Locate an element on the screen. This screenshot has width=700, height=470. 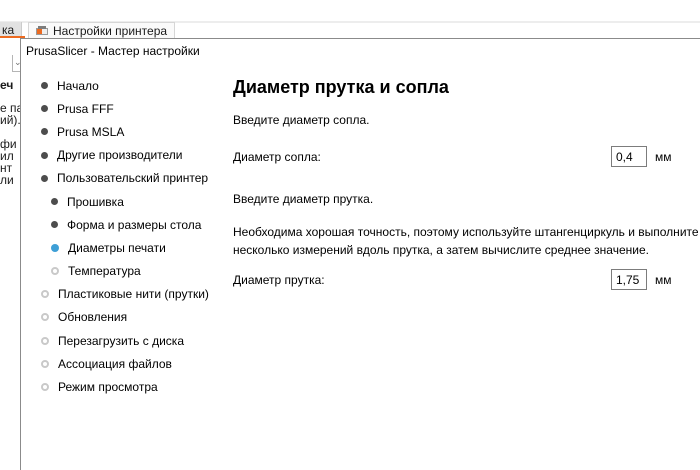
tab-label: Настройки принтера is located at coordinates (110, 30).